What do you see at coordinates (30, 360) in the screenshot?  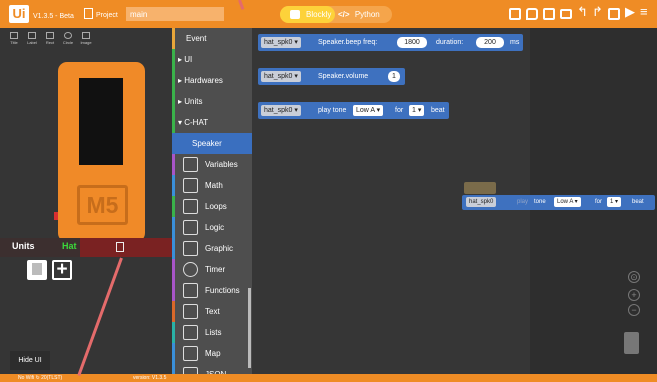 I see `hide-ui-button: Hide UI` at bounding box center [30, 360].